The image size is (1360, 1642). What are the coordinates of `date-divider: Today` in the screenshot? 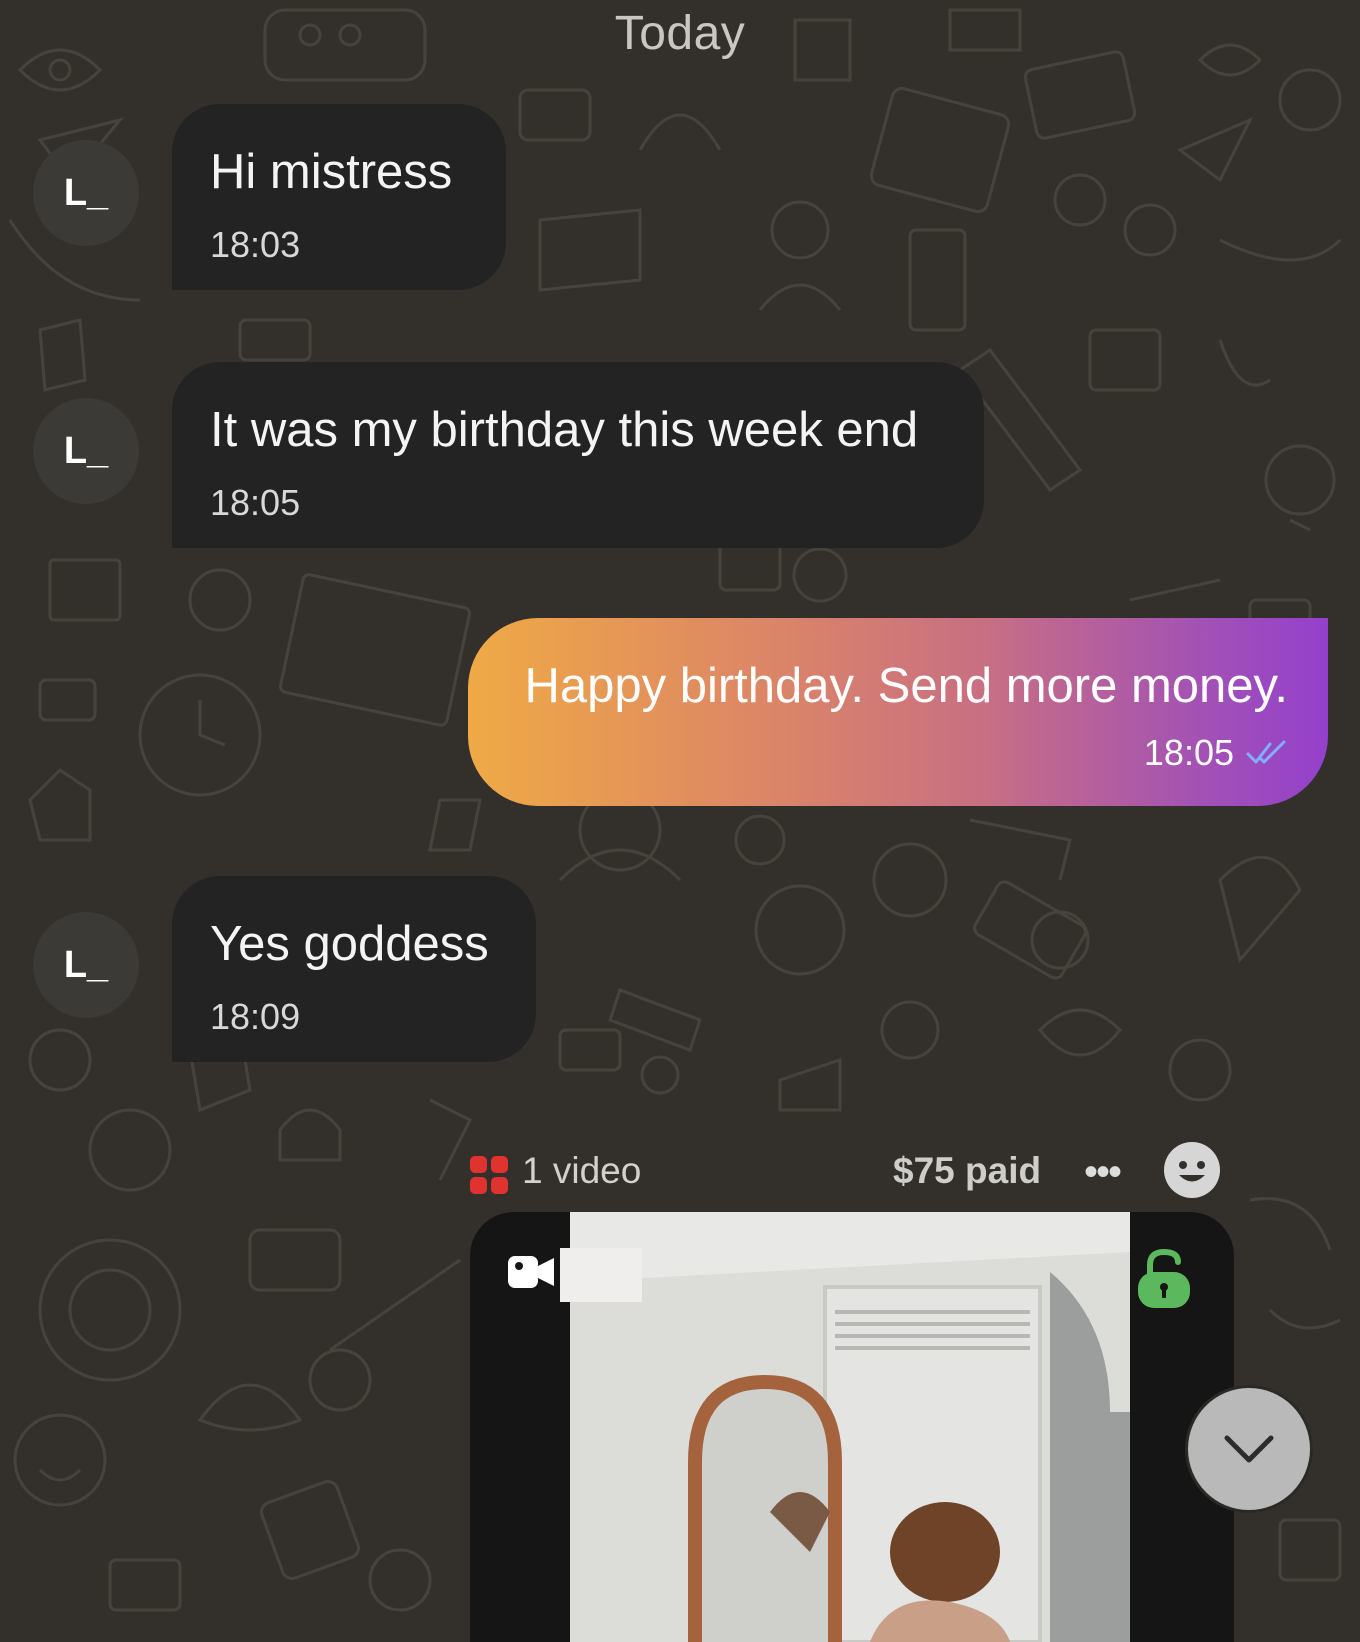 It's located at (680, 33).